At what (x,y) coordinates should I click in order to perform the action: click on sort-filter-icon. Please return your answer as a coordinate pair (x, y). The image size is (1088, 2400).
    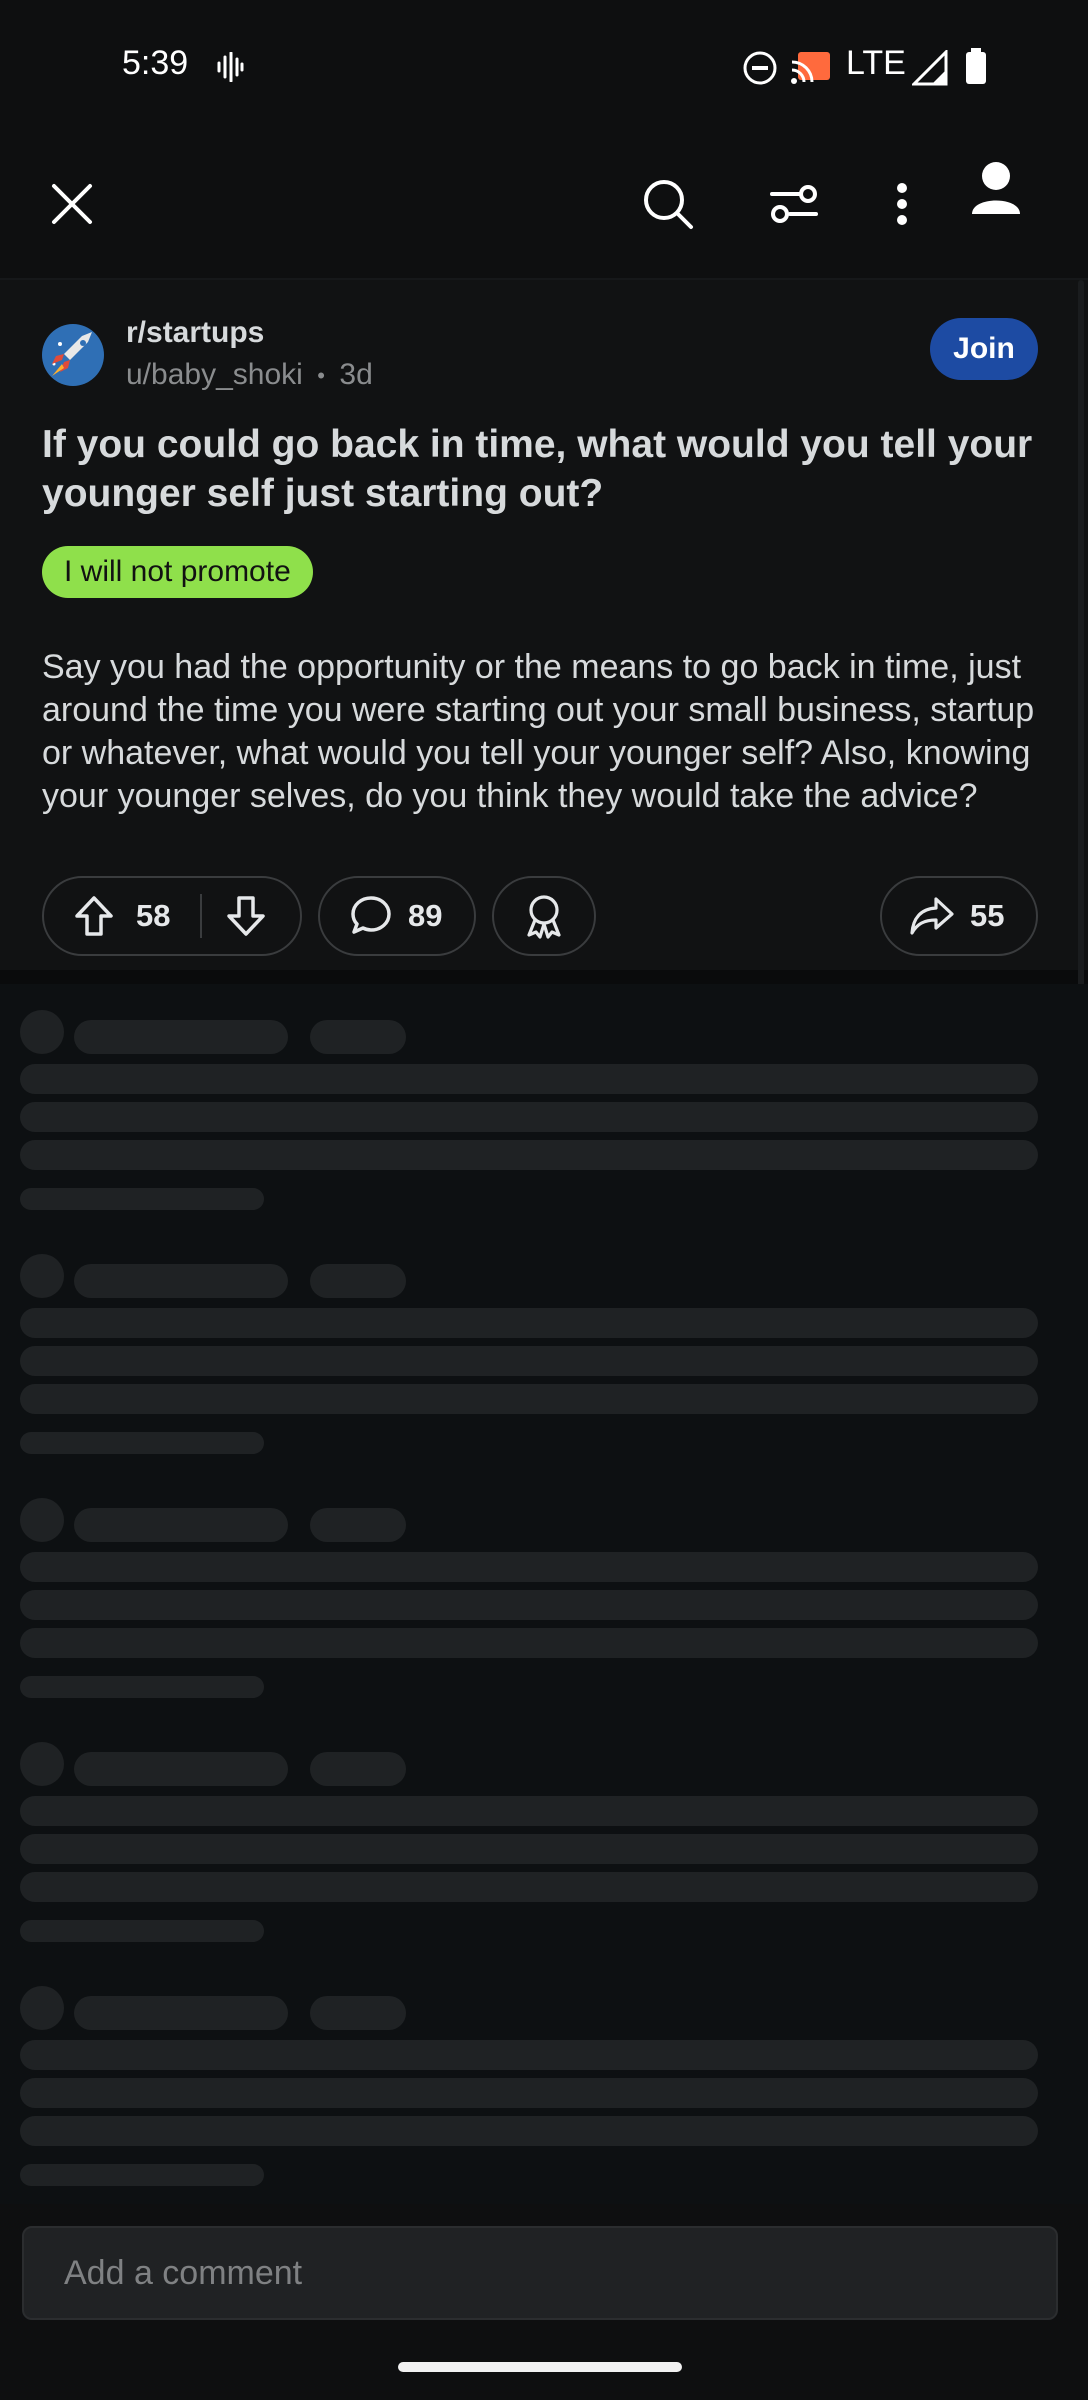
    Looking at the image, I should click on (794, 204).